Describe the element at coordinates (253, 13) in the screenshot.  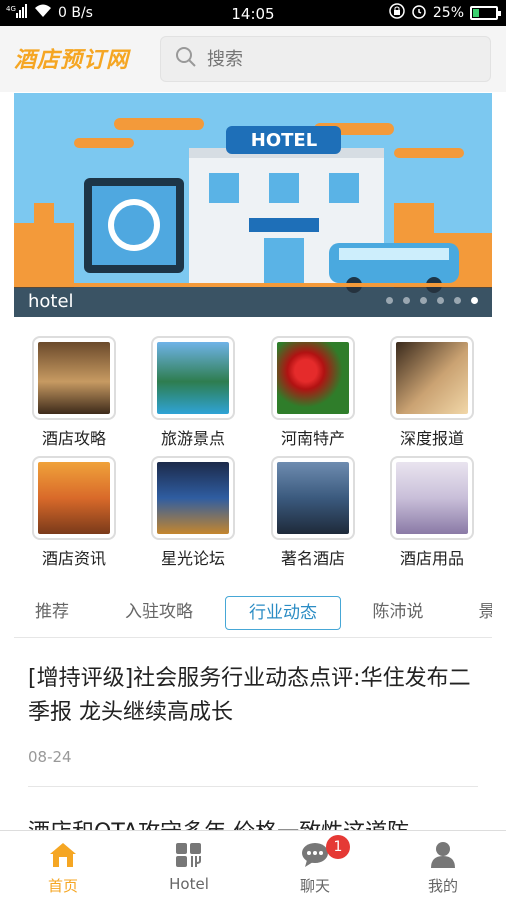
I see `status-bar: 4G 0 B/s 14:05 25%` at that location.